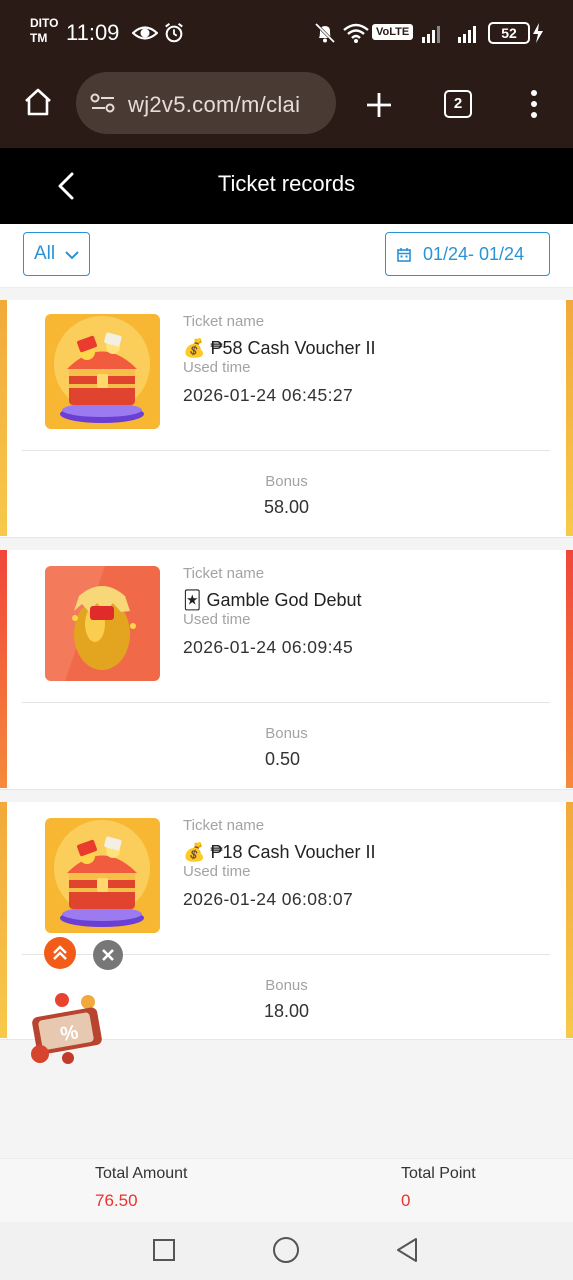  Describe the element at coordinates (286, 507) in the screenshot. I see `bonus-value: 58.00` at that location.